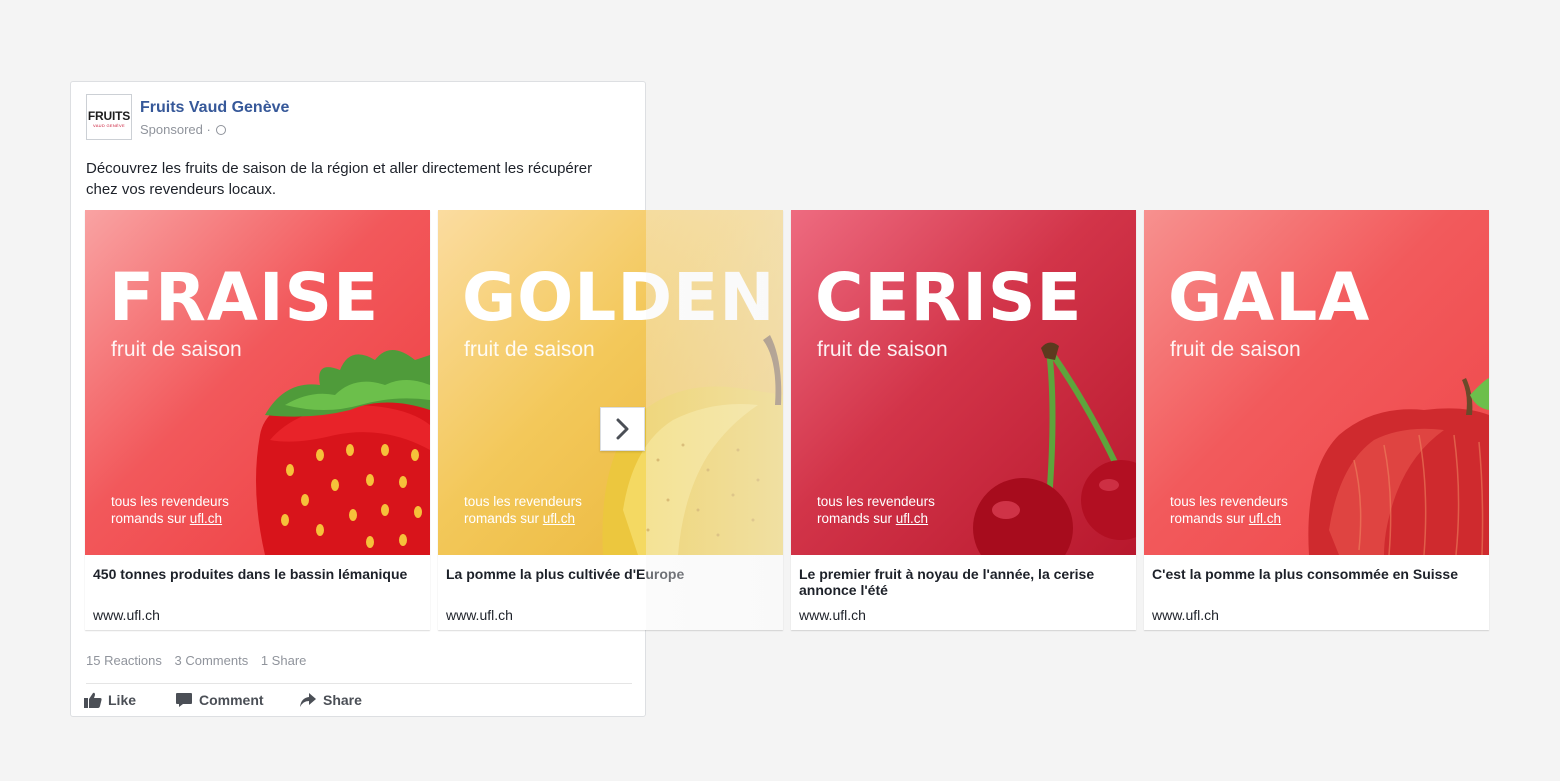 Image resolution: width=1560 pixels, height=781 pixels. I want to click on comment-label: Comment, so click(231, 700).